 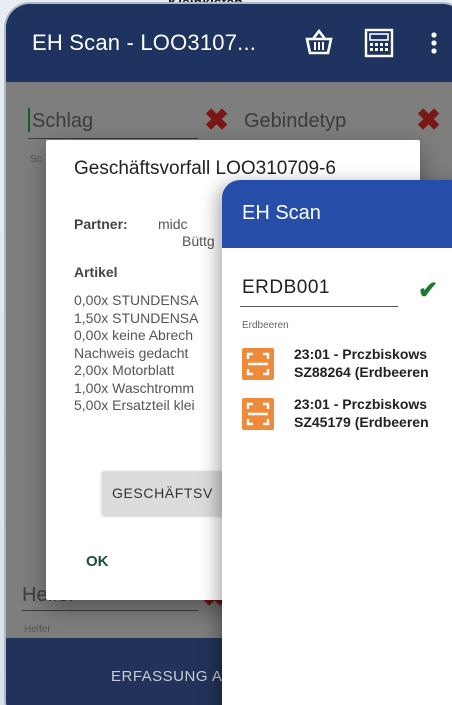 What do you see at coordinates (319, 306) in the screenshot?
I see `article-code-underline` at bounding box center [319, 306].